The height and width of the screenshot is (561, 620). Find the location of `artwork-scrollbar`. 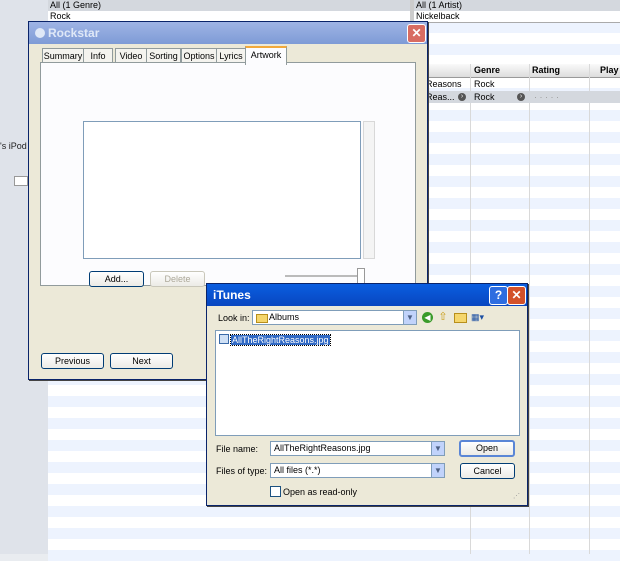

artwork-scrollbar is located at coordinates (369, 190).